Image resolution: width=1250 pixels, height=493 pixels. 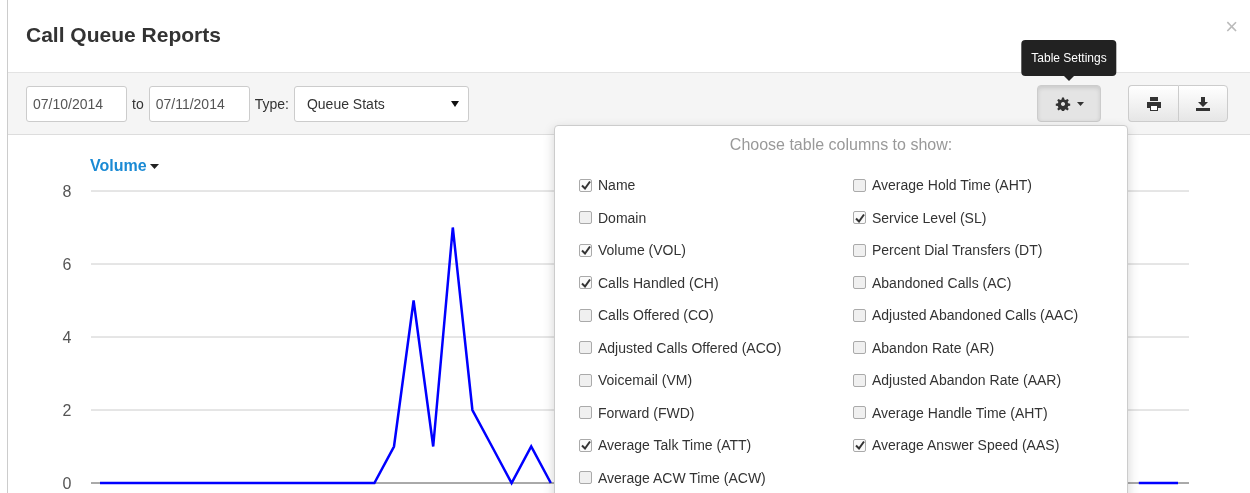 I want to click on checkbox-label: Adjusted Abandoned Calls (AAC), so click(x=975, y=315).